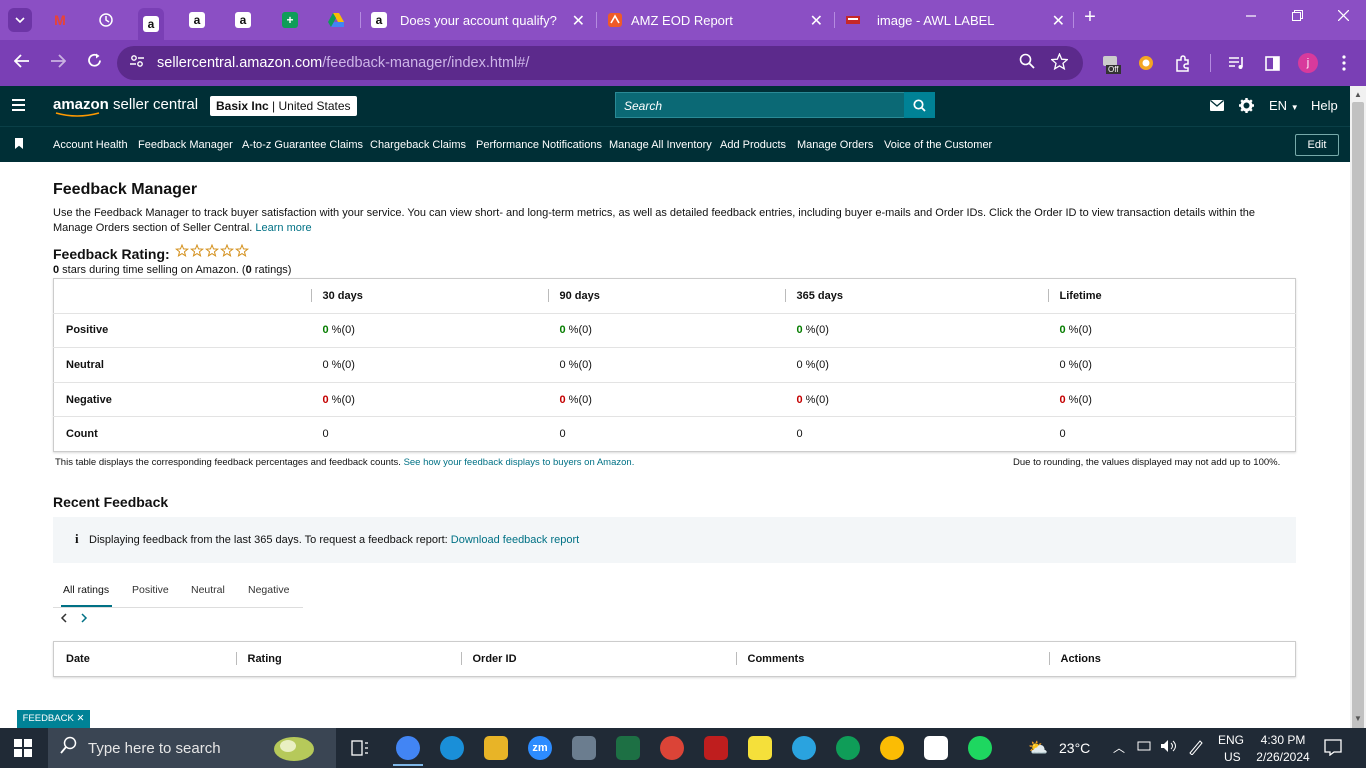  Describe the element at coordinates (197, 20) in the screenshot. I see `pinned-tab-amazon-2: a` at that location.